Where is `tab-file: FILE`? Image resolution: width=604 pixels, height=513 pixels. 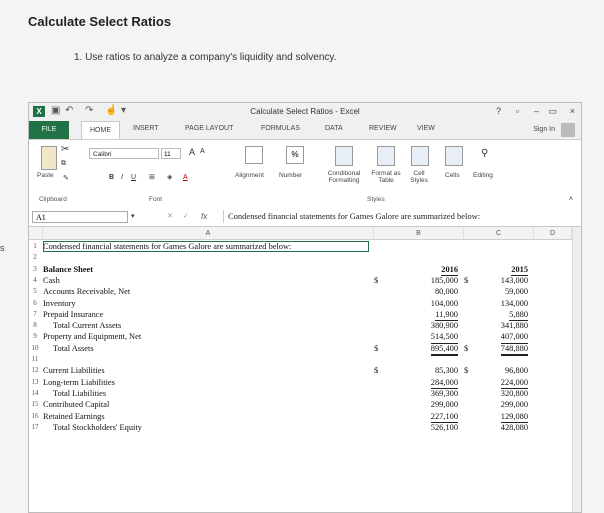
tab-file: FILE is located at coordinates (49, 130).